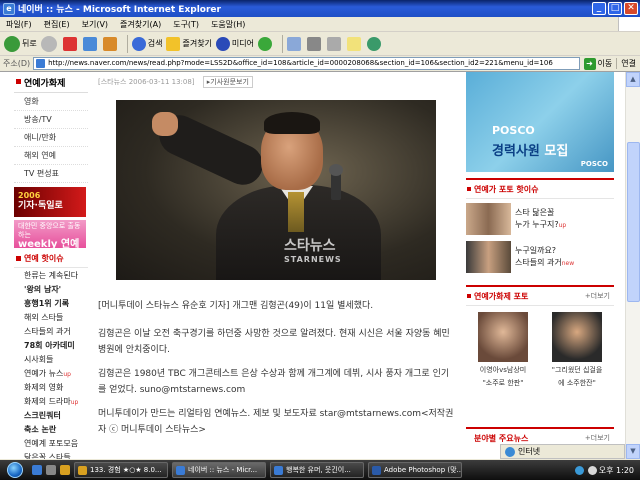  I want to click on vertical-scrollbar: ▲ ▼, so click(632, 265).